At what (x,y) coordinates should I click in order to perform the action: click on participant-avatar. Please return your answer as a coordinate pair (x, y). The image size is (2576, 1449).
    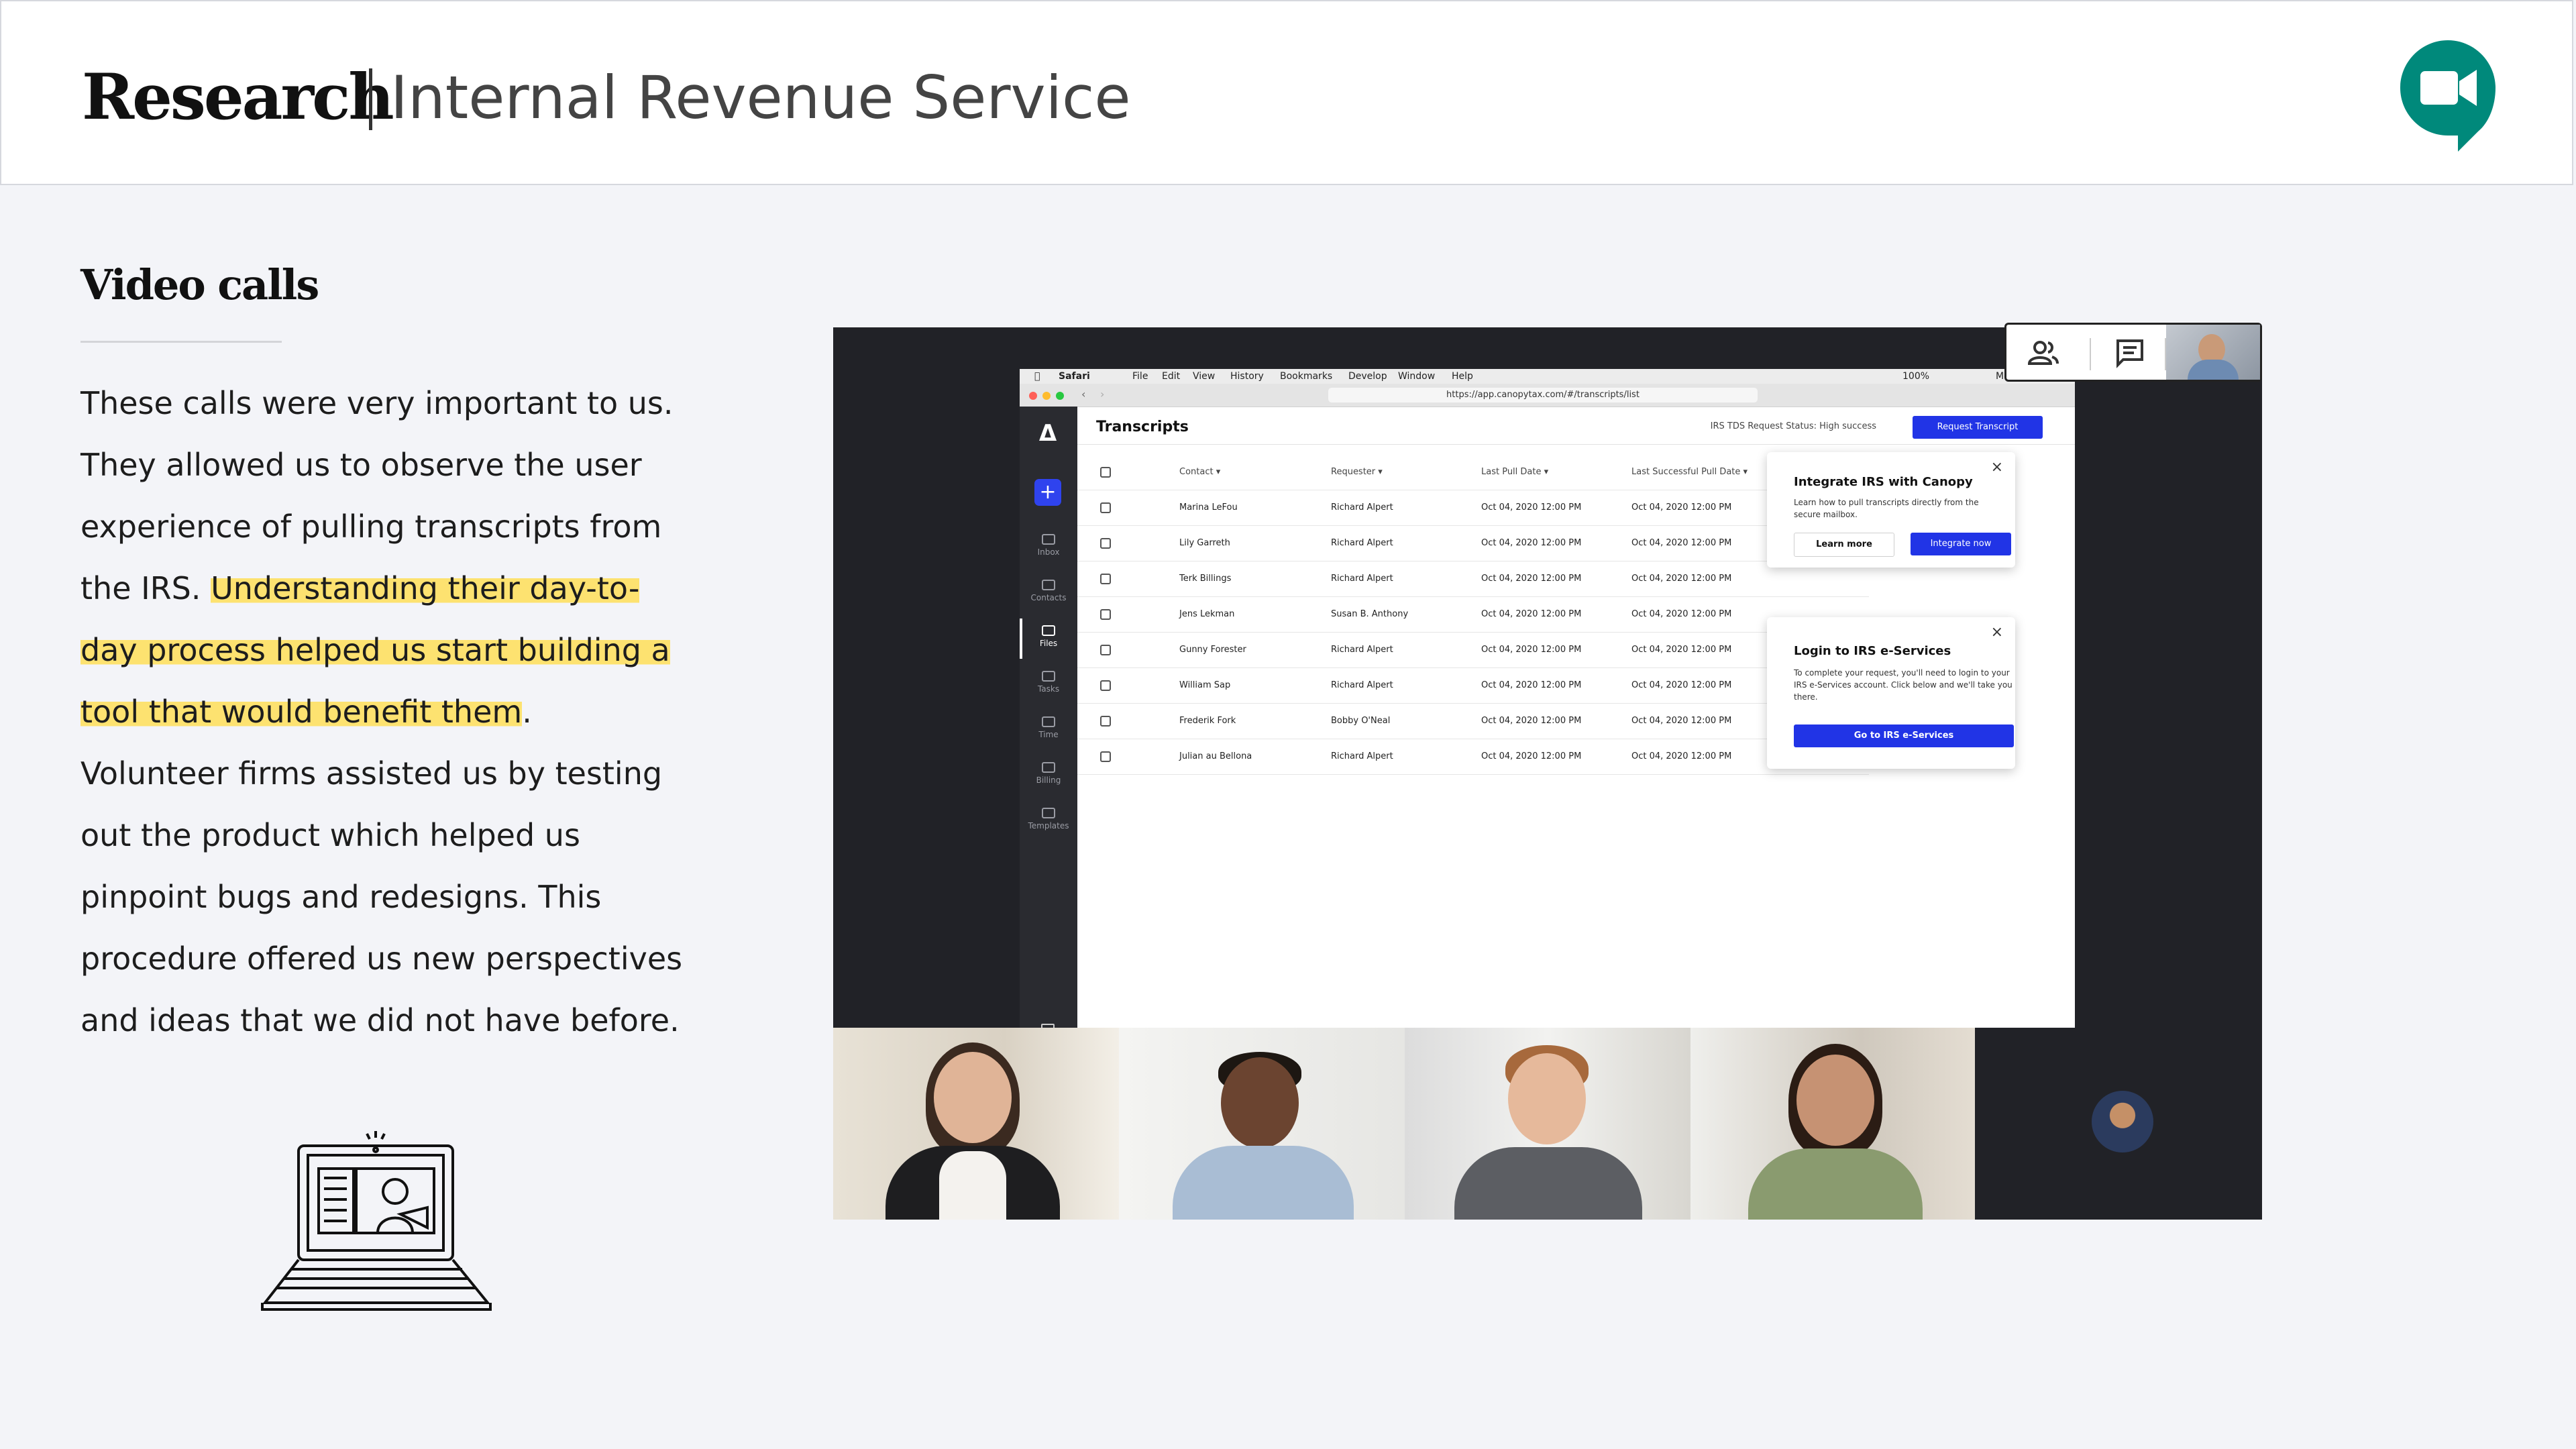
    Looking at the image, I should click on (2122, 1121).